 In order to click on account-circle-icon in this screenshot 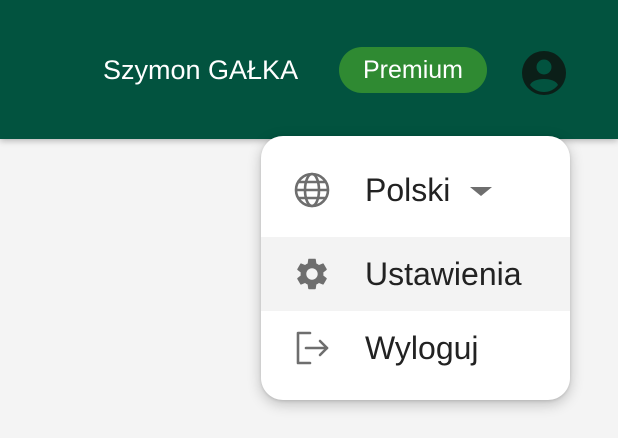, I will do `click(544, 73)`.